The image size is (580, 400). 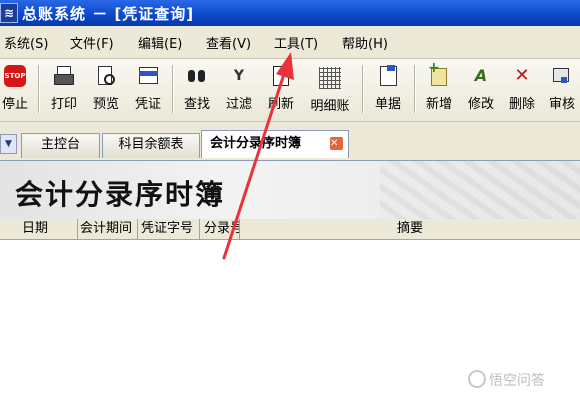 What do you see at coordinates (365, 42) in the screenshot?
I see `menu-help: 帮助(H)` at bounding box center [365, 42].